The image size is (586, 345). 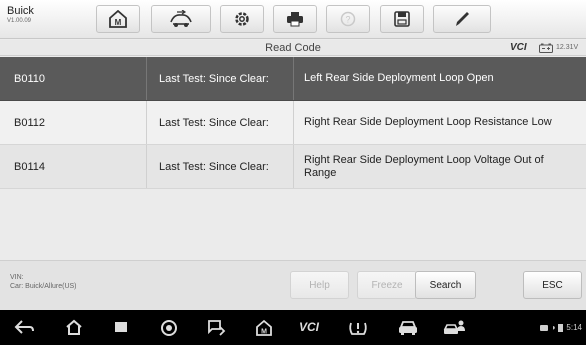 I want to click on help-function-button: Help, so click(x=319, y=285).